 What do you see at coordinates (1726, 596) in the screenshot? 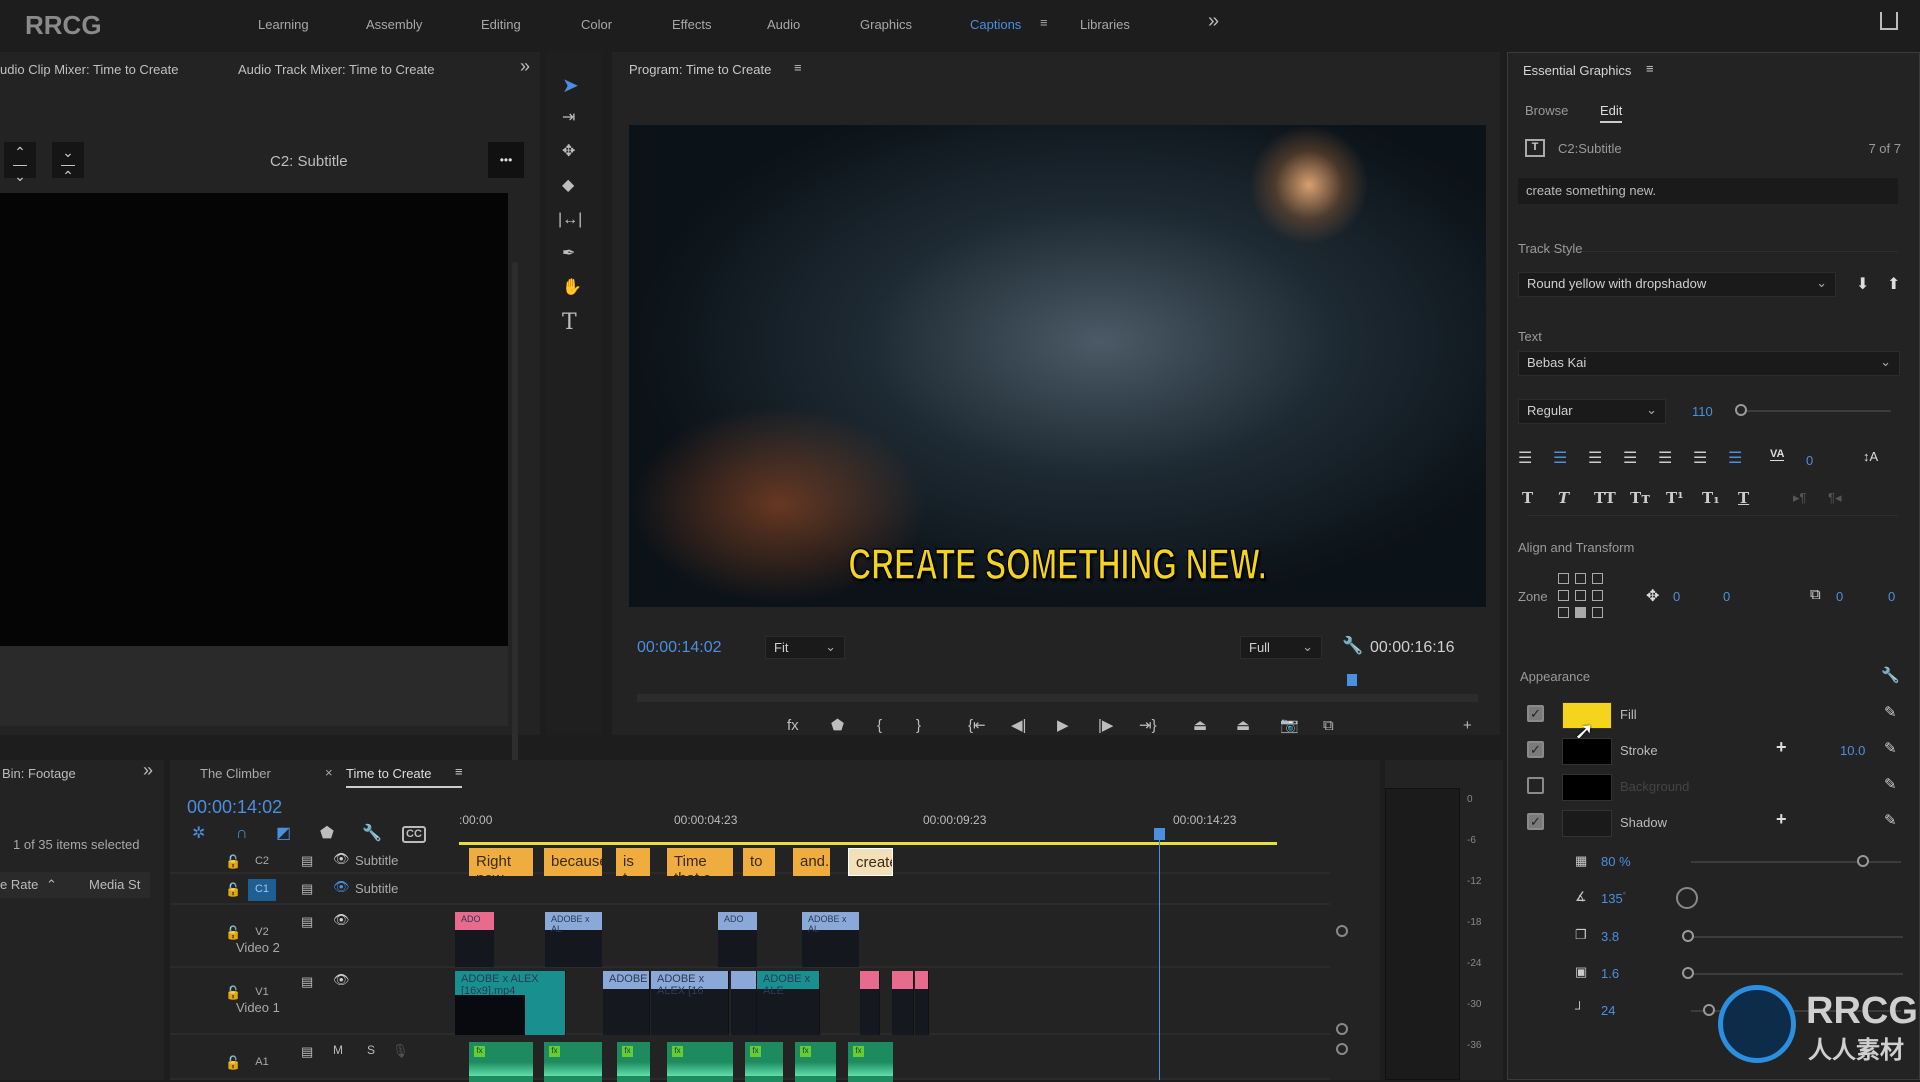
I see `position-y: 0` at bounding box center [1726, 596].